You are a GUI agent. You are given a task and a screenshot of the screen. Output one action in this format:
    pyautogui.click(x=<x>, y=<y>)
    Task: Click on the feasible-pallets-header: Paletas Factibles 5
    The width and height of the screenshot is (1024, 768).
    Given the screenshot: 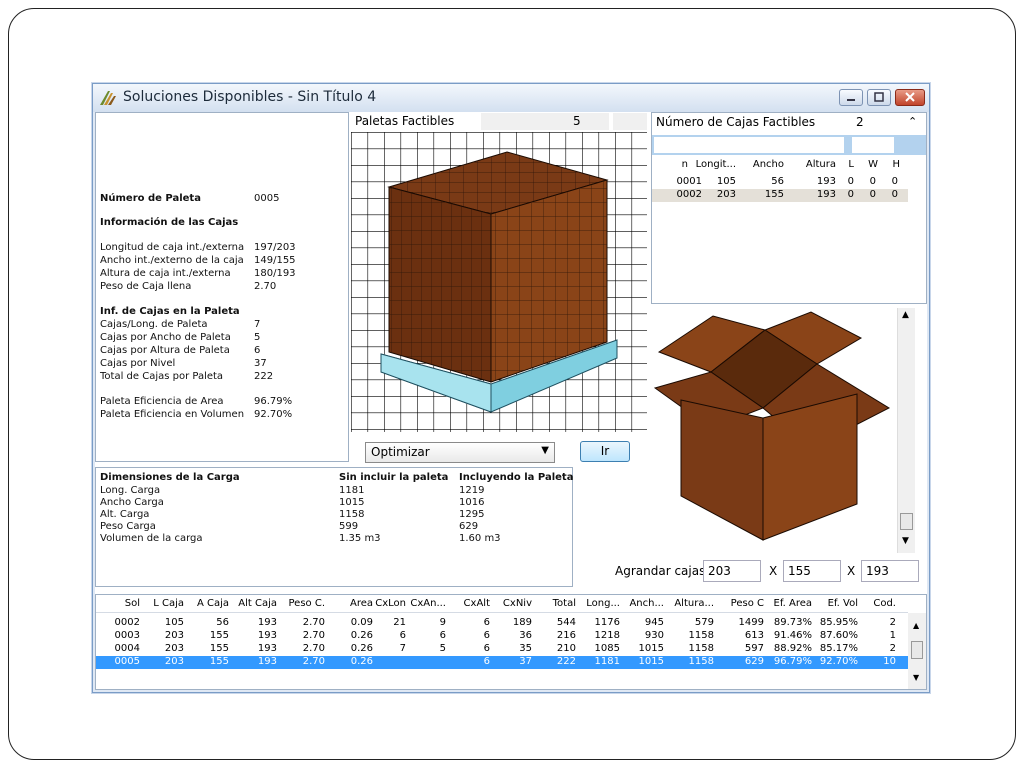 What is the action you would take?
    pyautogui.click(x=499, y=122)
    